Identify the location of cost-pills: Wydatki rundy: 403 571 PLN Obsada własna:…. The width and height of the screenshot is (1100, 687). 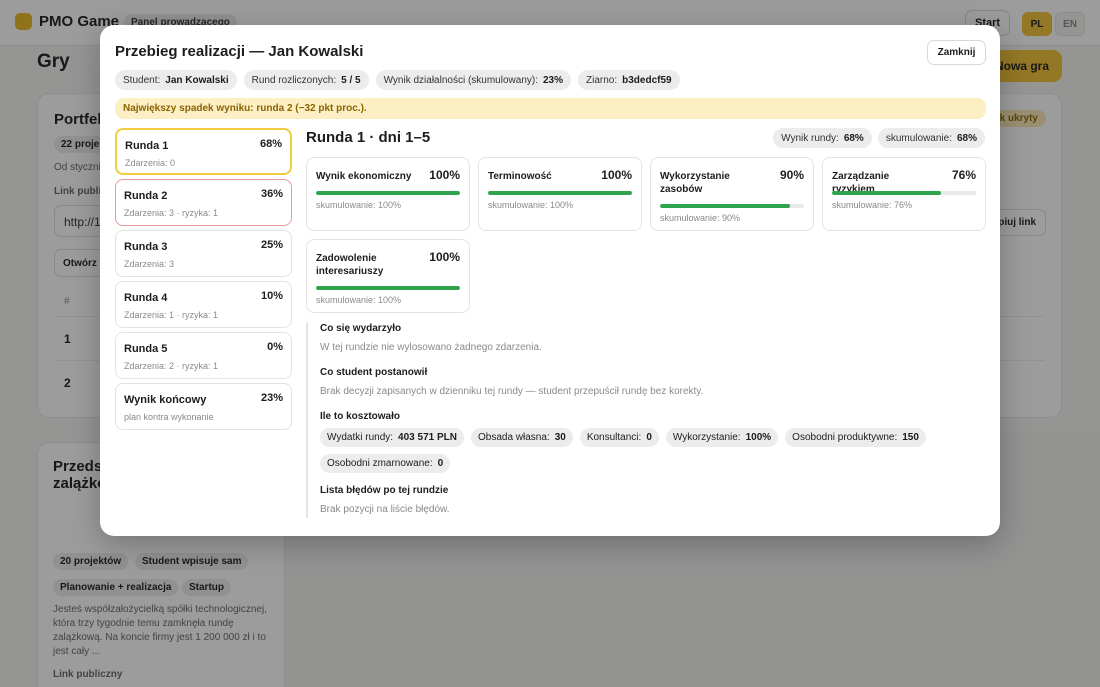
(623, 437).